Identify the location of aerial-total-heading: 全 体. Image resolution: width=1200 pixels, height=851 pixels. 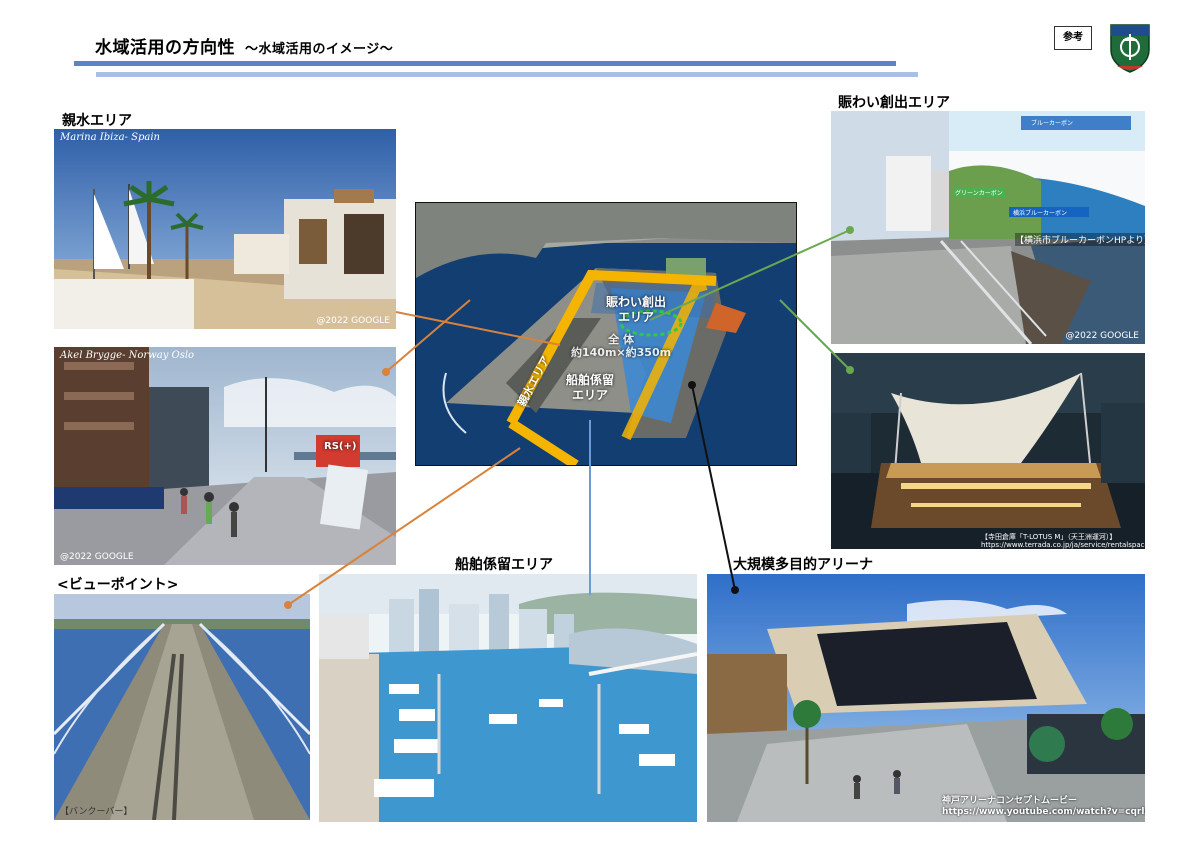
(621, 339).